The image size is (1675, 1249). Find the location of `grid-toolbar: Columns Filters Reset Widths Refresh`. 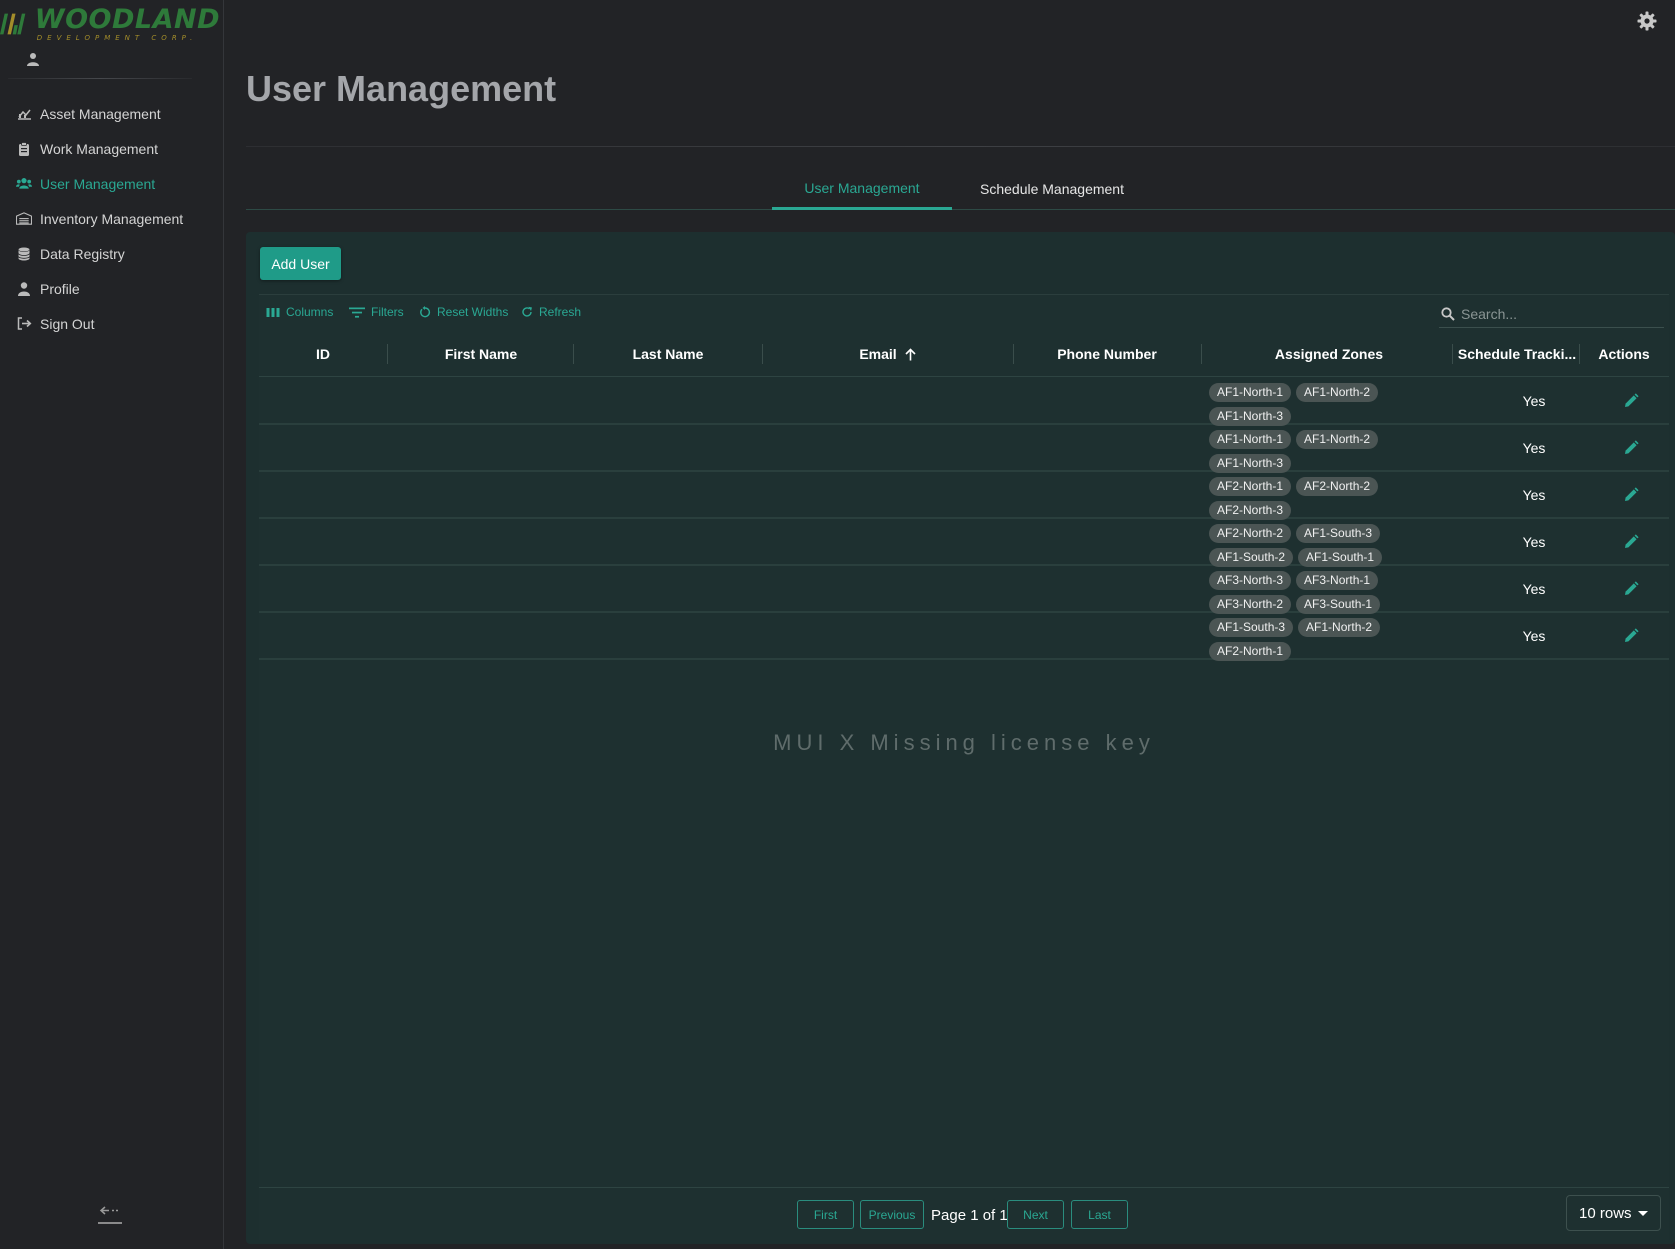

grid-toolbar: Columns Filters Reset Widths Refresh is located at coordinates (964, 313).